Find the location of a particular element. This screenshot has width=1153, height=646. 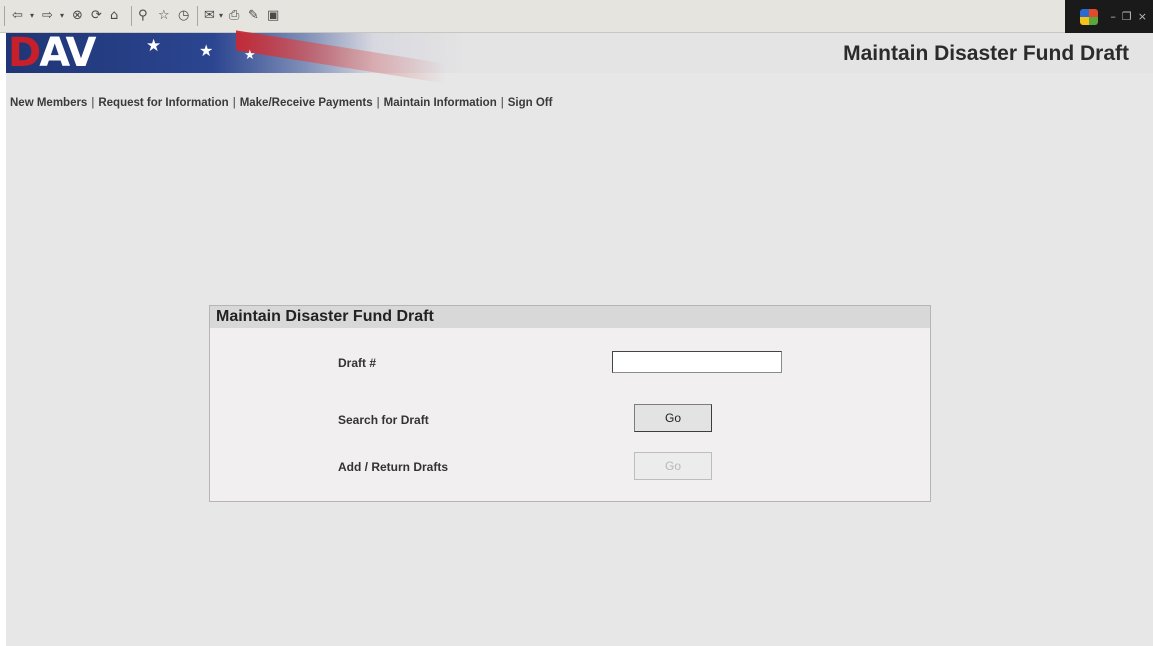

draft-number-label: Draft # is located at coordinates (357, 363).